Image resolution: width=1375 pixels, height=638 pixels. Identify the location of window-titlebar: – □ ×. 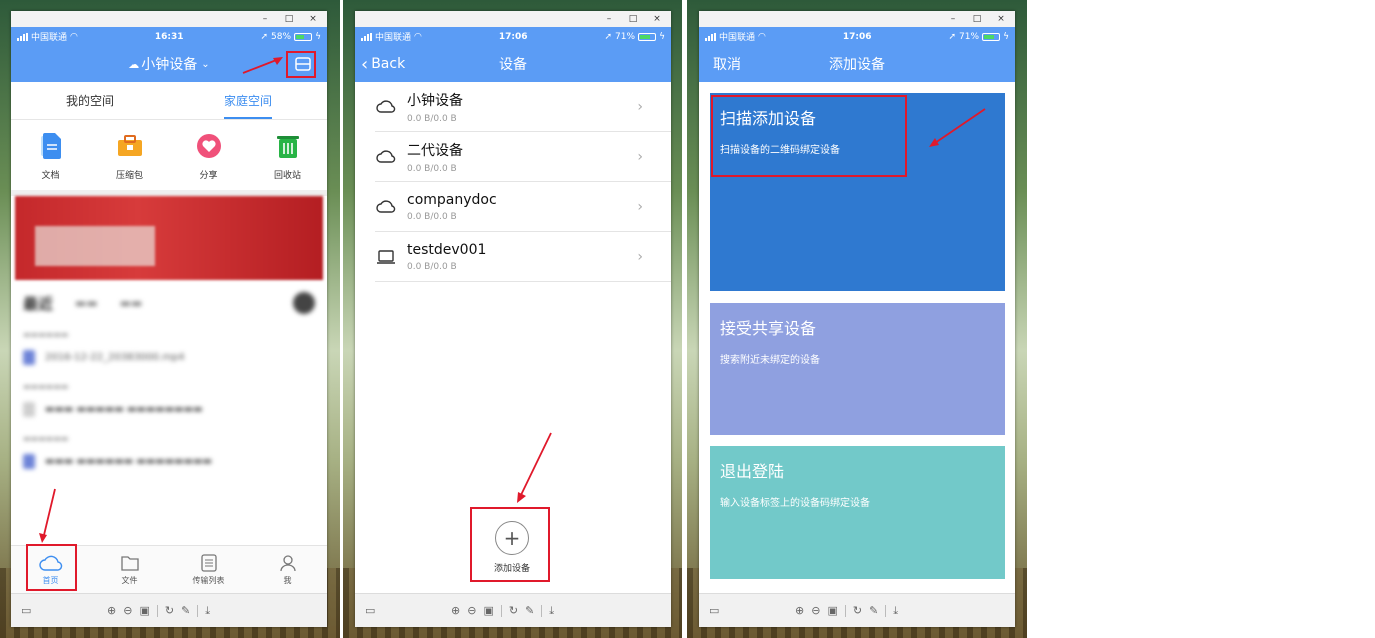
(513, 19).